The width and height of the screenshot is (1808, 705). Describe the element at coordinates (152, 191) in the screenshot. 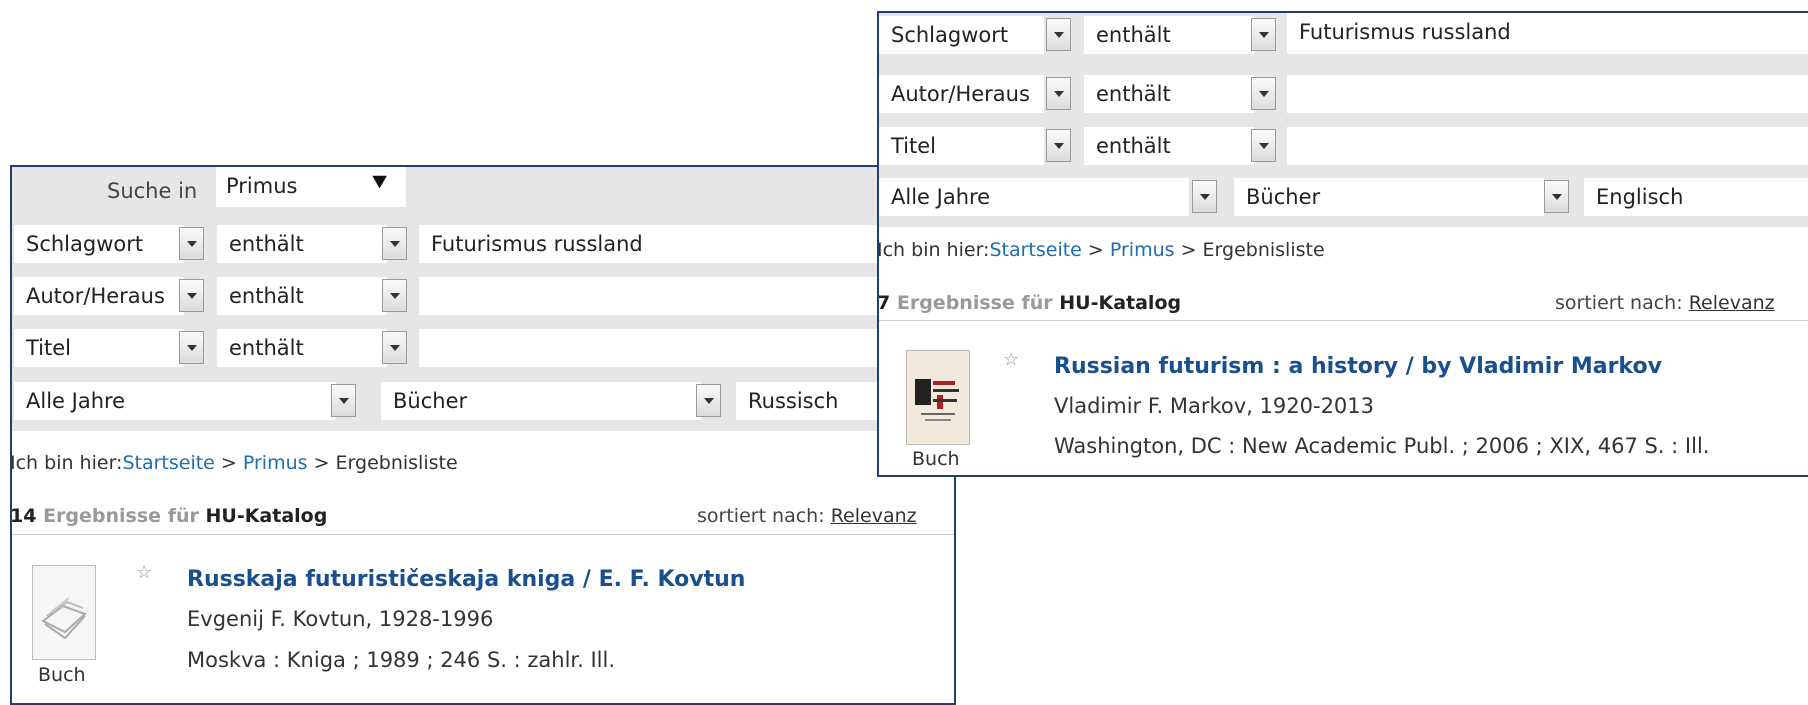

I see `search-in-label: Suche in` at that location.